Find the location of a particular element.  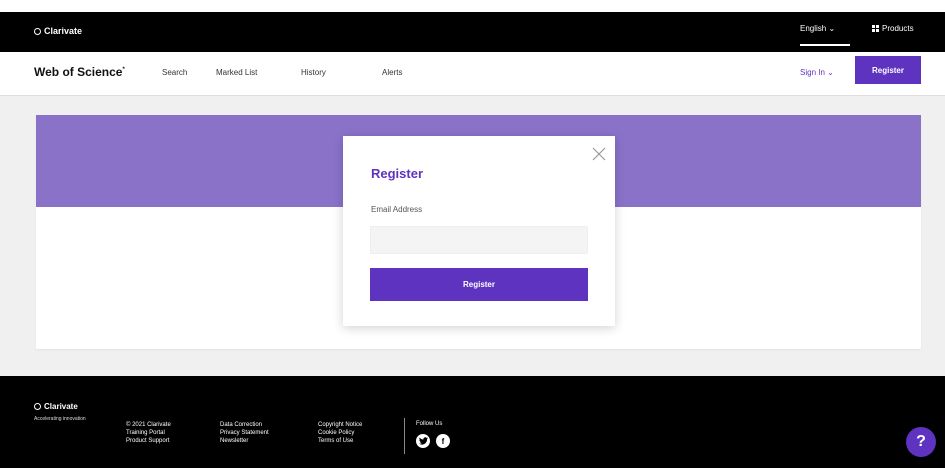

nav-history: History is located at coordinates (313, 72).